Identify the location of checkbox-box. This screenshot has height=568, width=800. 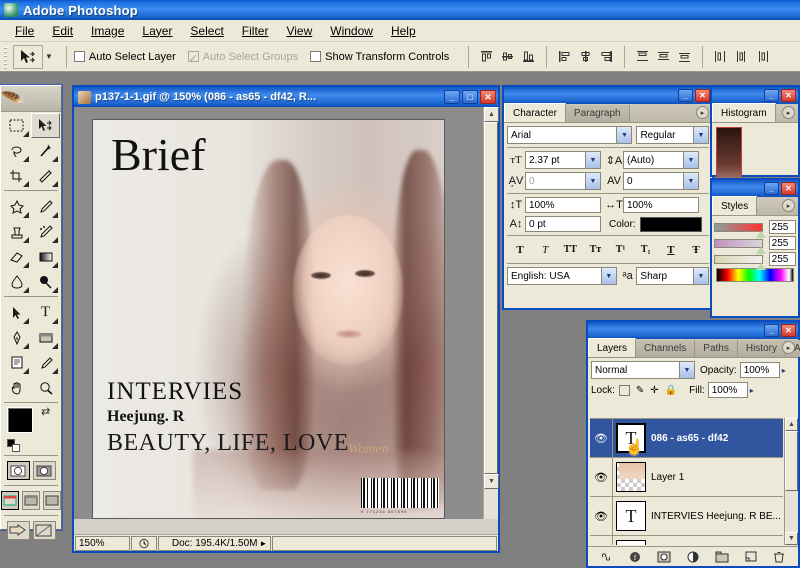
(316, 56).